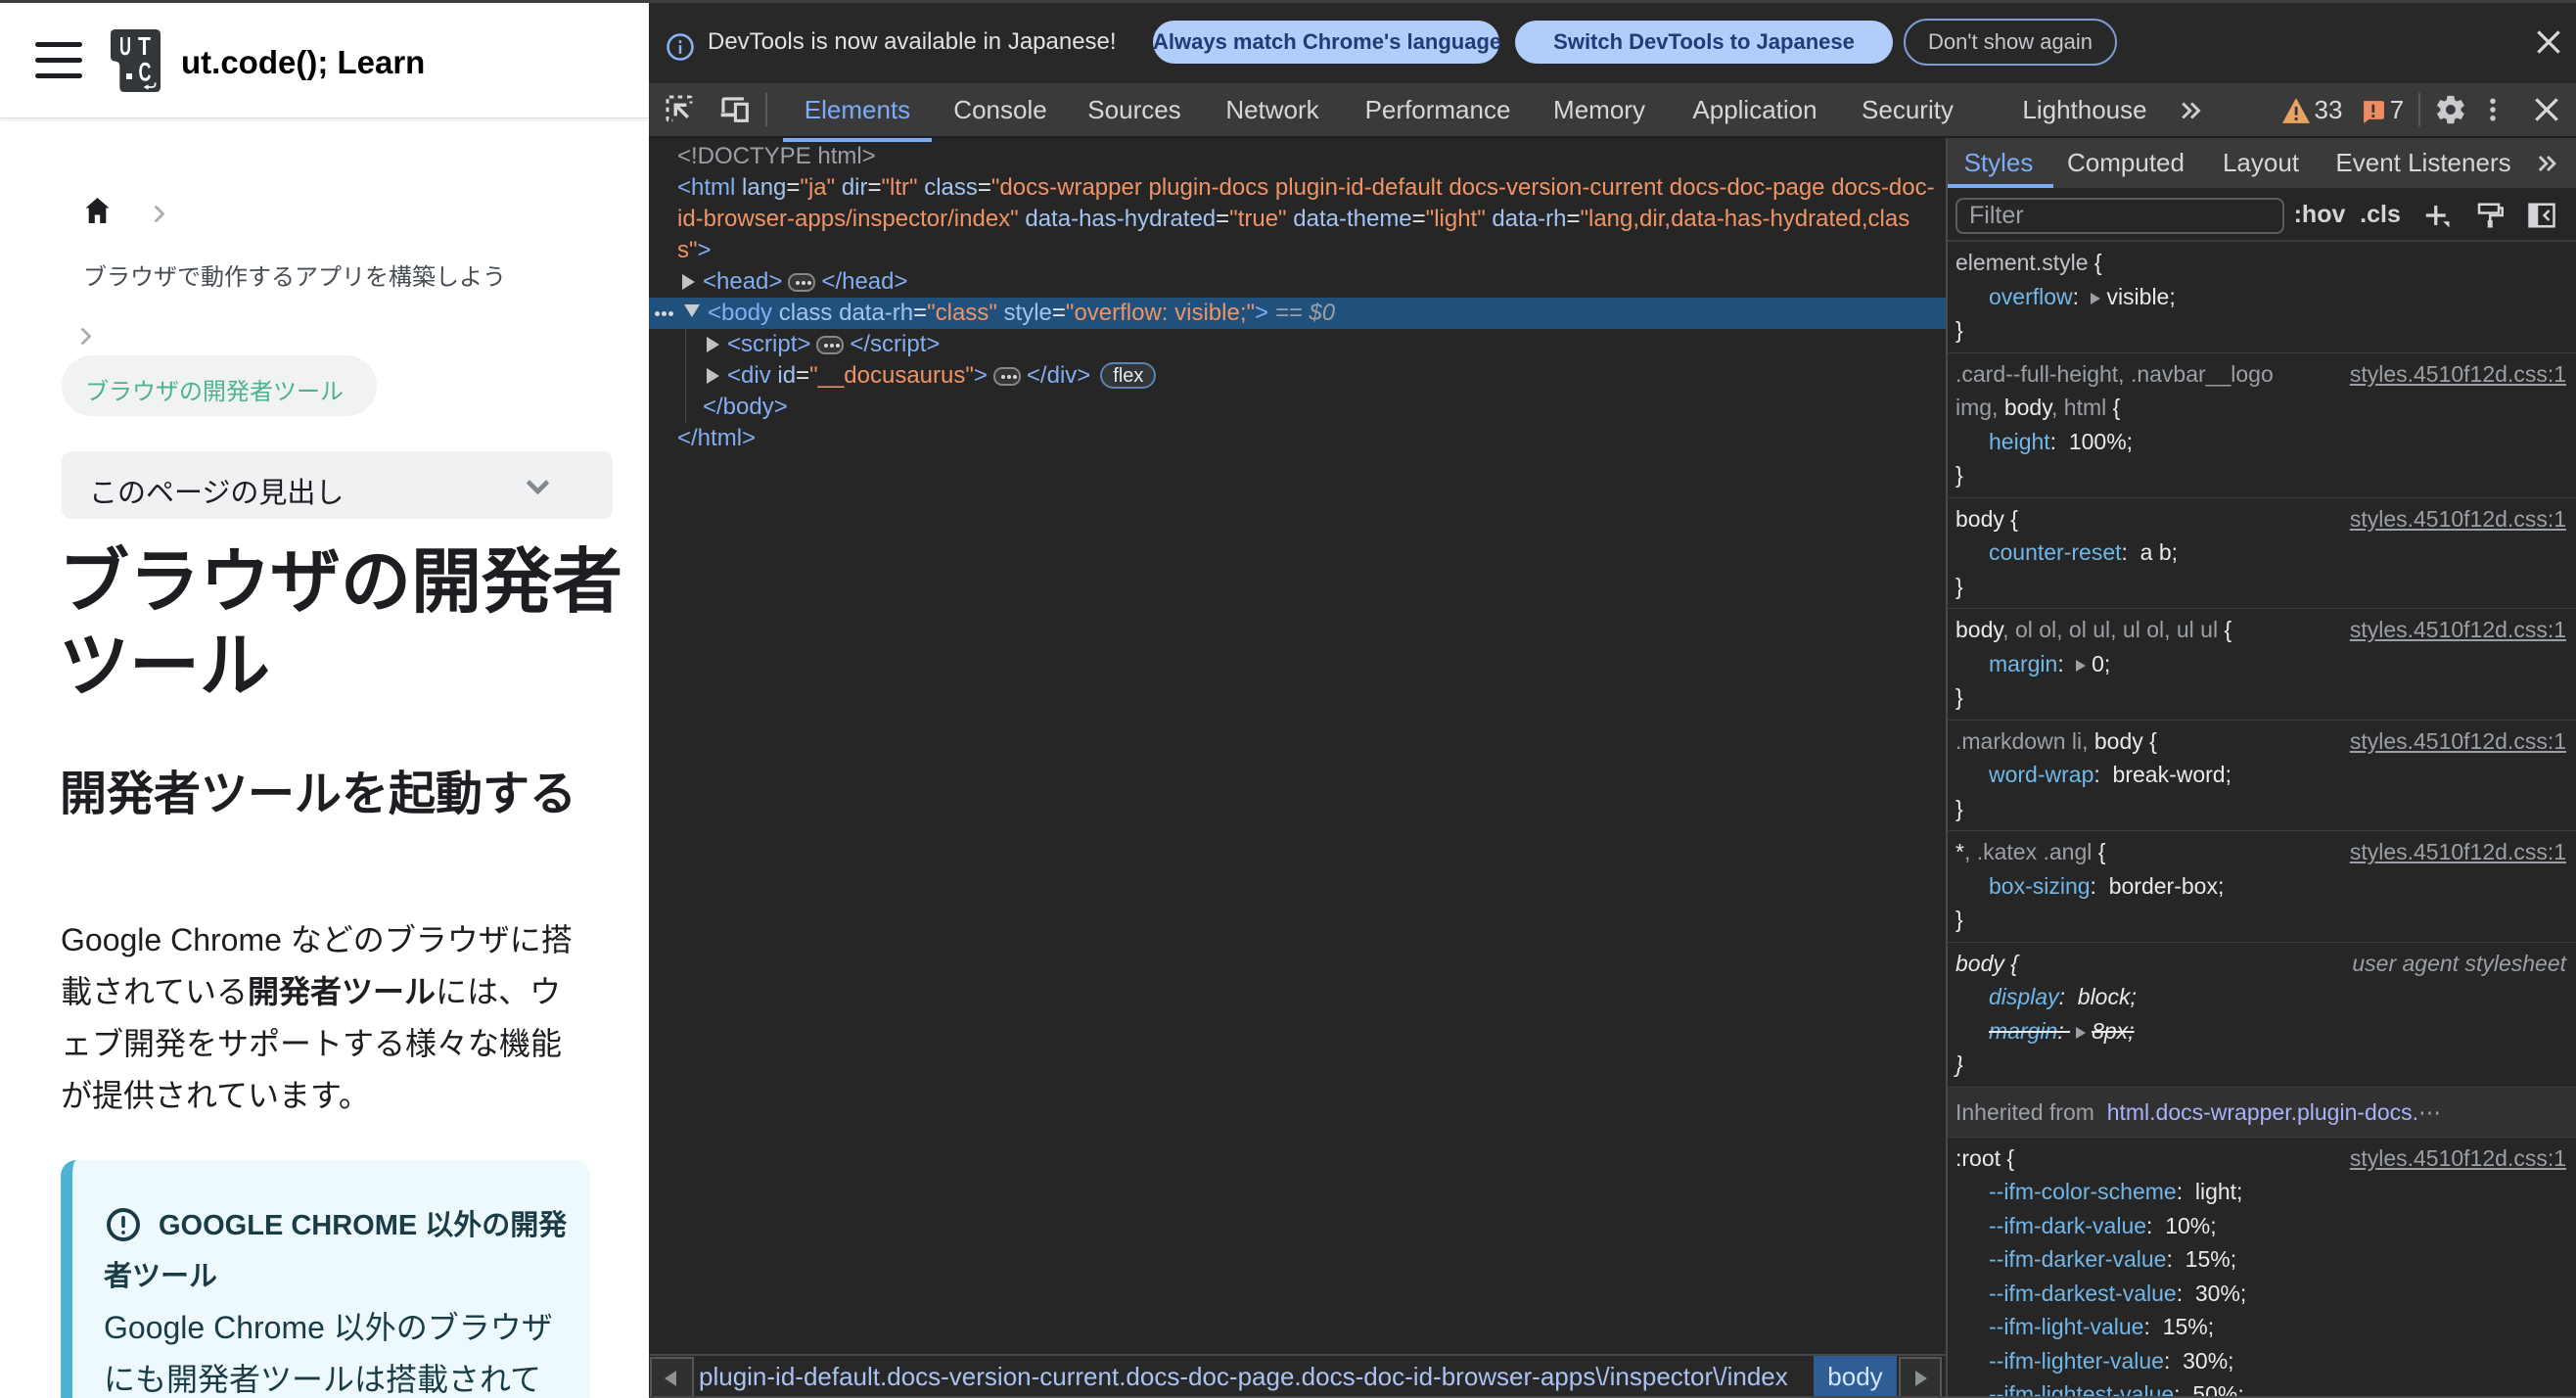  What do you see at coordinates (125, 46) in the screenshot?
I see `svg-text: U` at bounding box center [125, 46].